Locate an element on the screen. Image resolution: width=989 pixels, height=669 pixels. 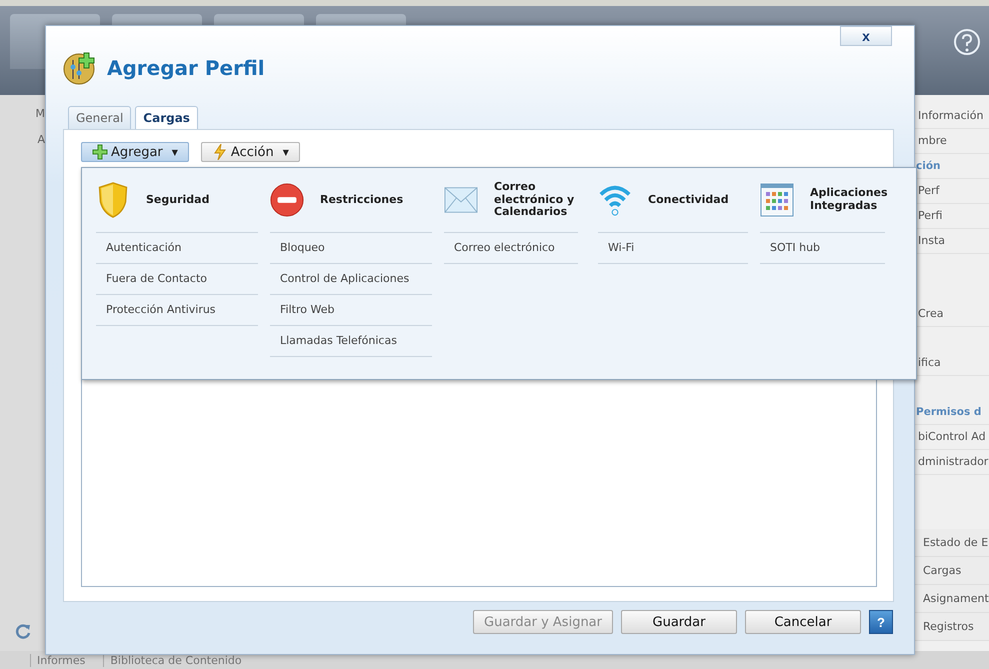
shield-icon is located at coordinates (113, 200).